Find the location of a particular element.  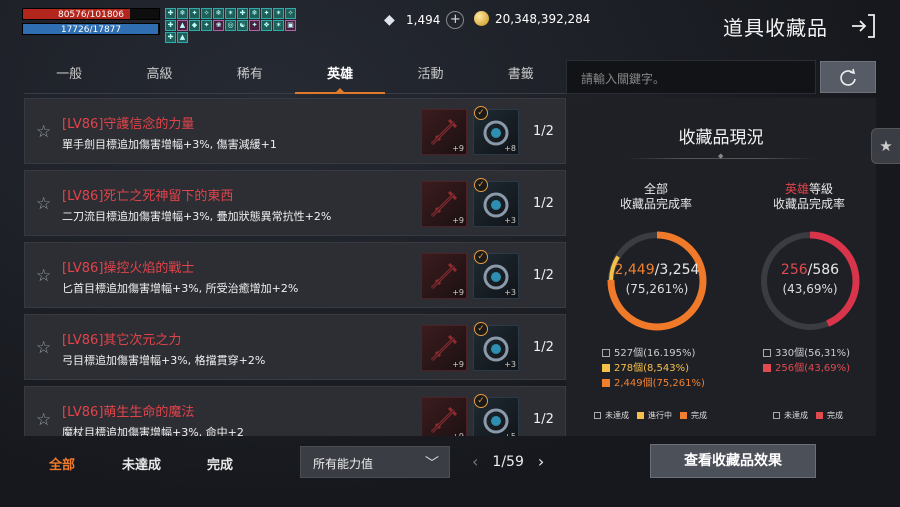

all-label: 全部 is located at coordinates (655, 189).